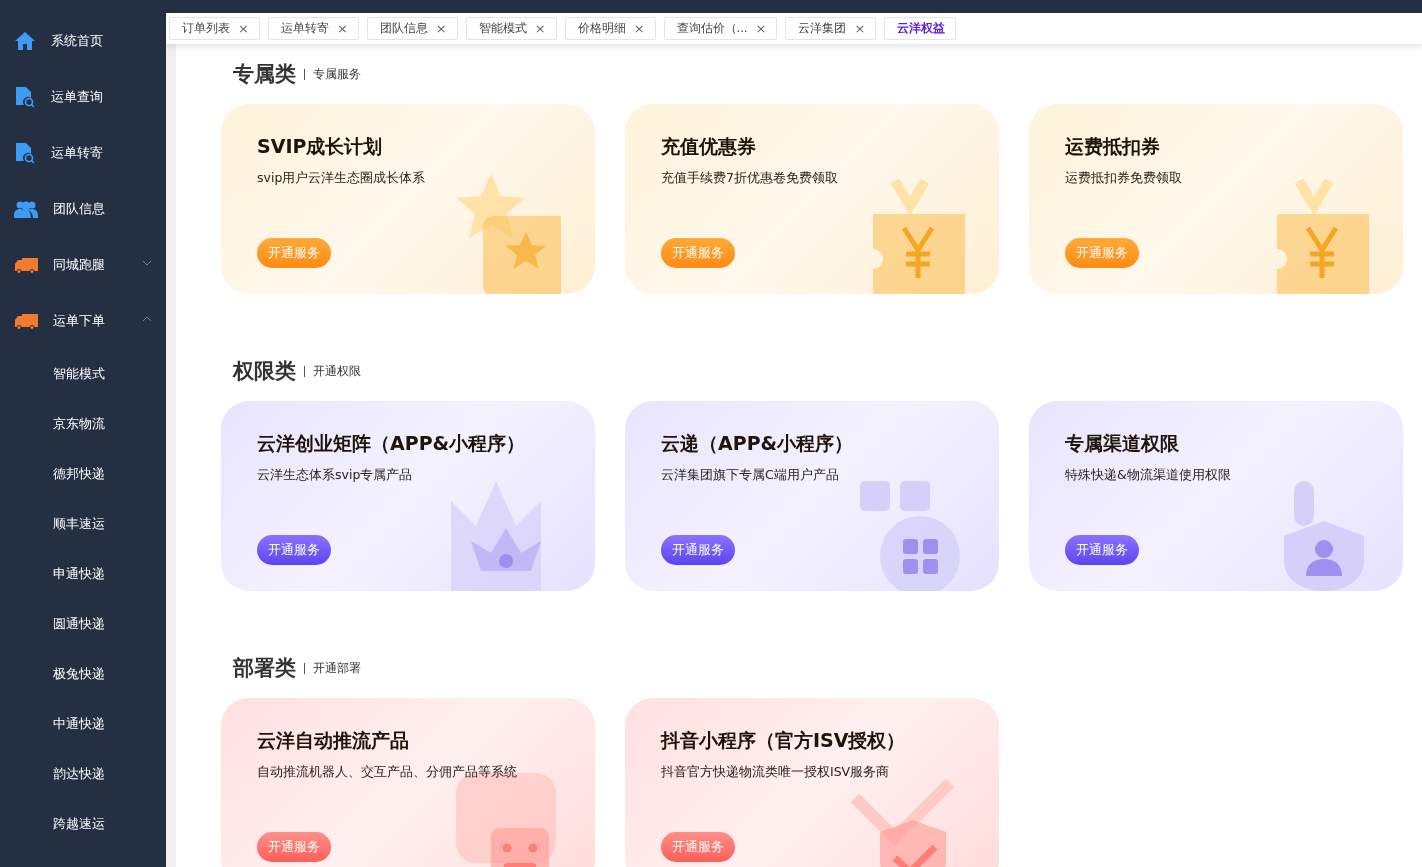  Describe the element at coordinates (337, 371) in the screenshot. I see `section-subtitle: 开通权限` at that location.